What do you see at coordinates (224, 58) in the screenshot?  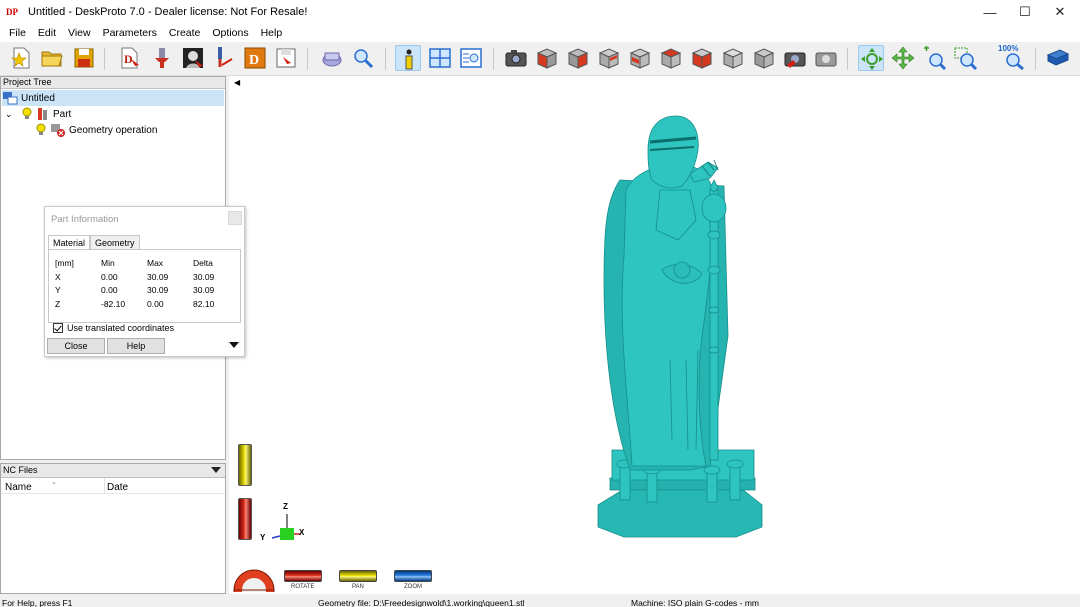 I see `tool-icon` at bounding box center [224, 58].